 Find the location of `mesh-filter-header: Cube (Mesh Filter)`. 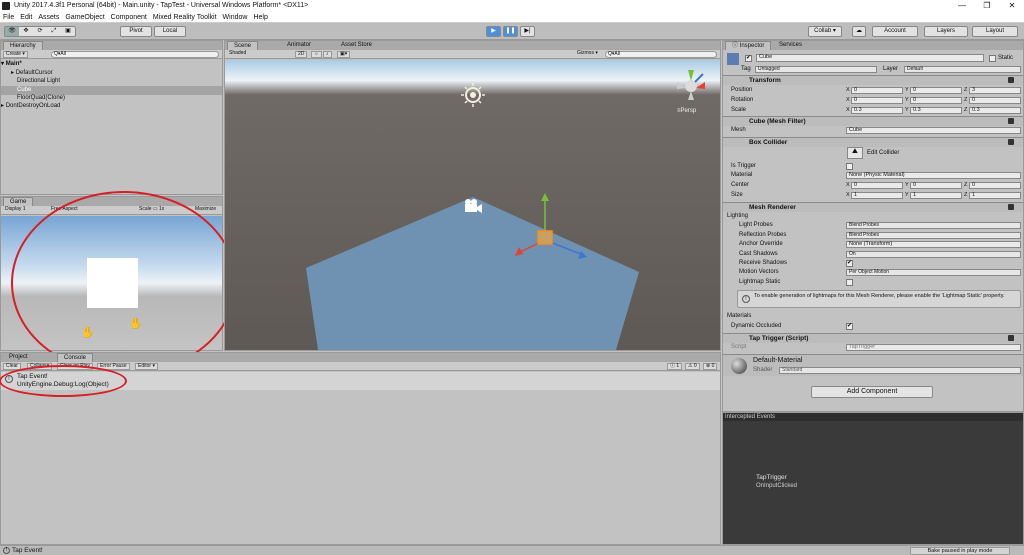

mesh-filter-header: Cube (Mesh Filter) is located at coordinates (873, 121).